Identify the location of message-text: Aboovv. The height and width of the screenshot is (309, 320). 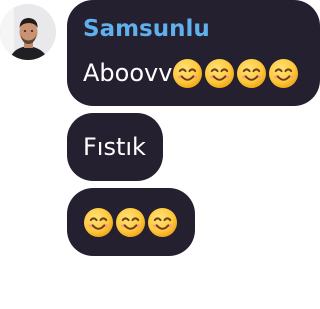
(128, 73).